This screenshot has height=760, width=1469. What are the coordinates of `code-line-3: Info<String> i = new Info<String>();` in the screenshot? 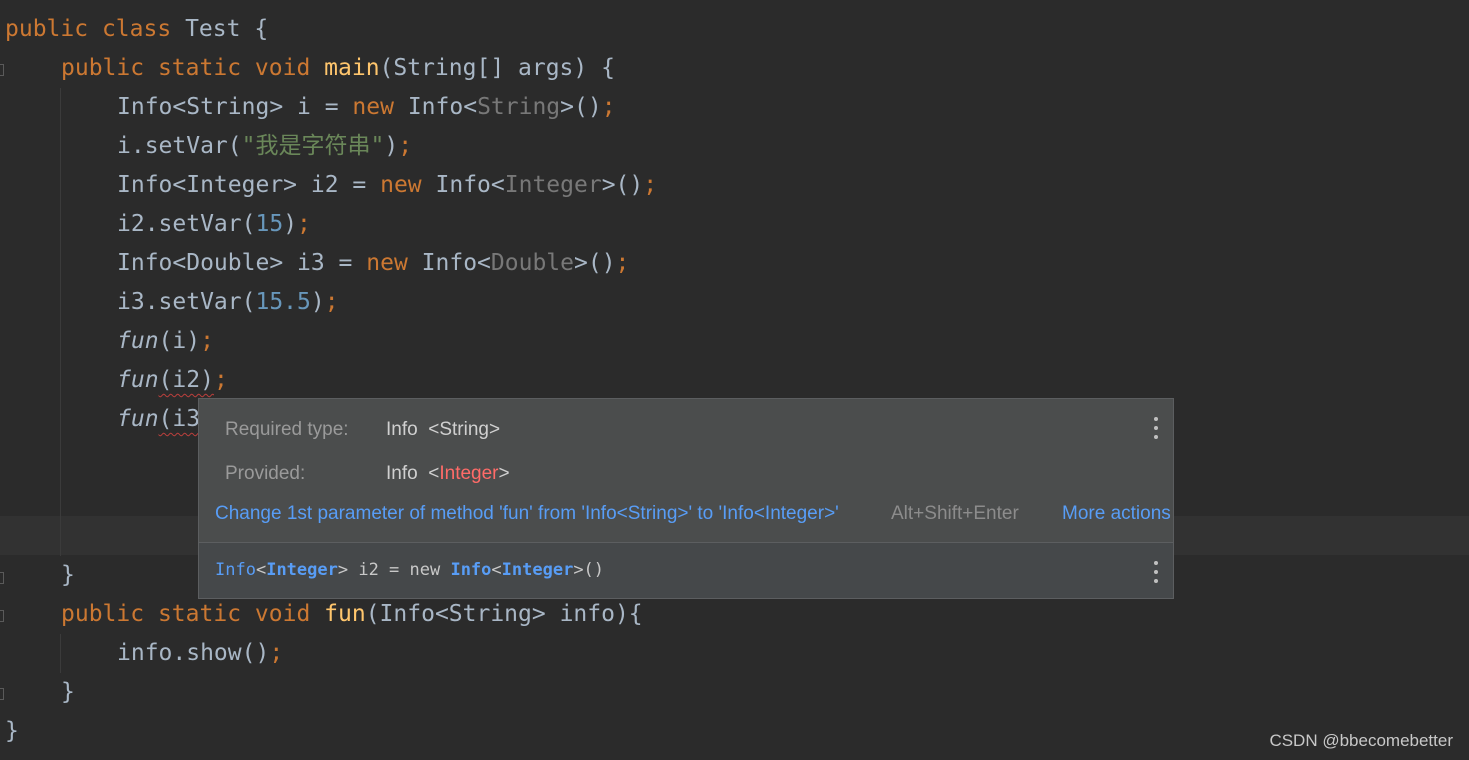 It's located at (366, 107).